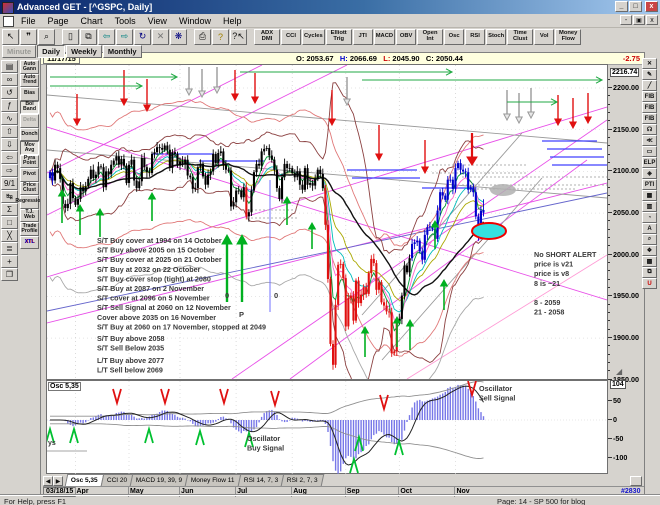 This screenshot has height=505, width=660. Describe the element at coordinates (8, 21) in the screenshot. I see `child-window-icon` at that location.